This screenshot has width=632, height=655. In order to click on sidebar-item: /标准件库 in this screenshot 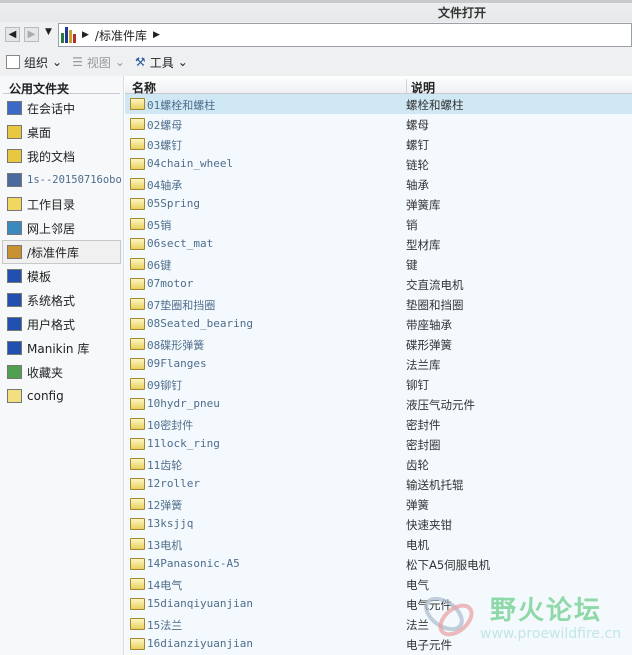, I will do `click(61, 252)`.